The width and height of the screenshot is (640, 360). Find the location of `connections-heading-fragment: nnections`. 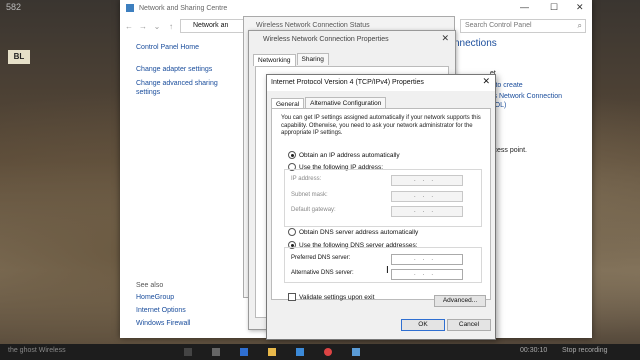

connections-heading-fragment: nnections is located at coordinates (475, 43).